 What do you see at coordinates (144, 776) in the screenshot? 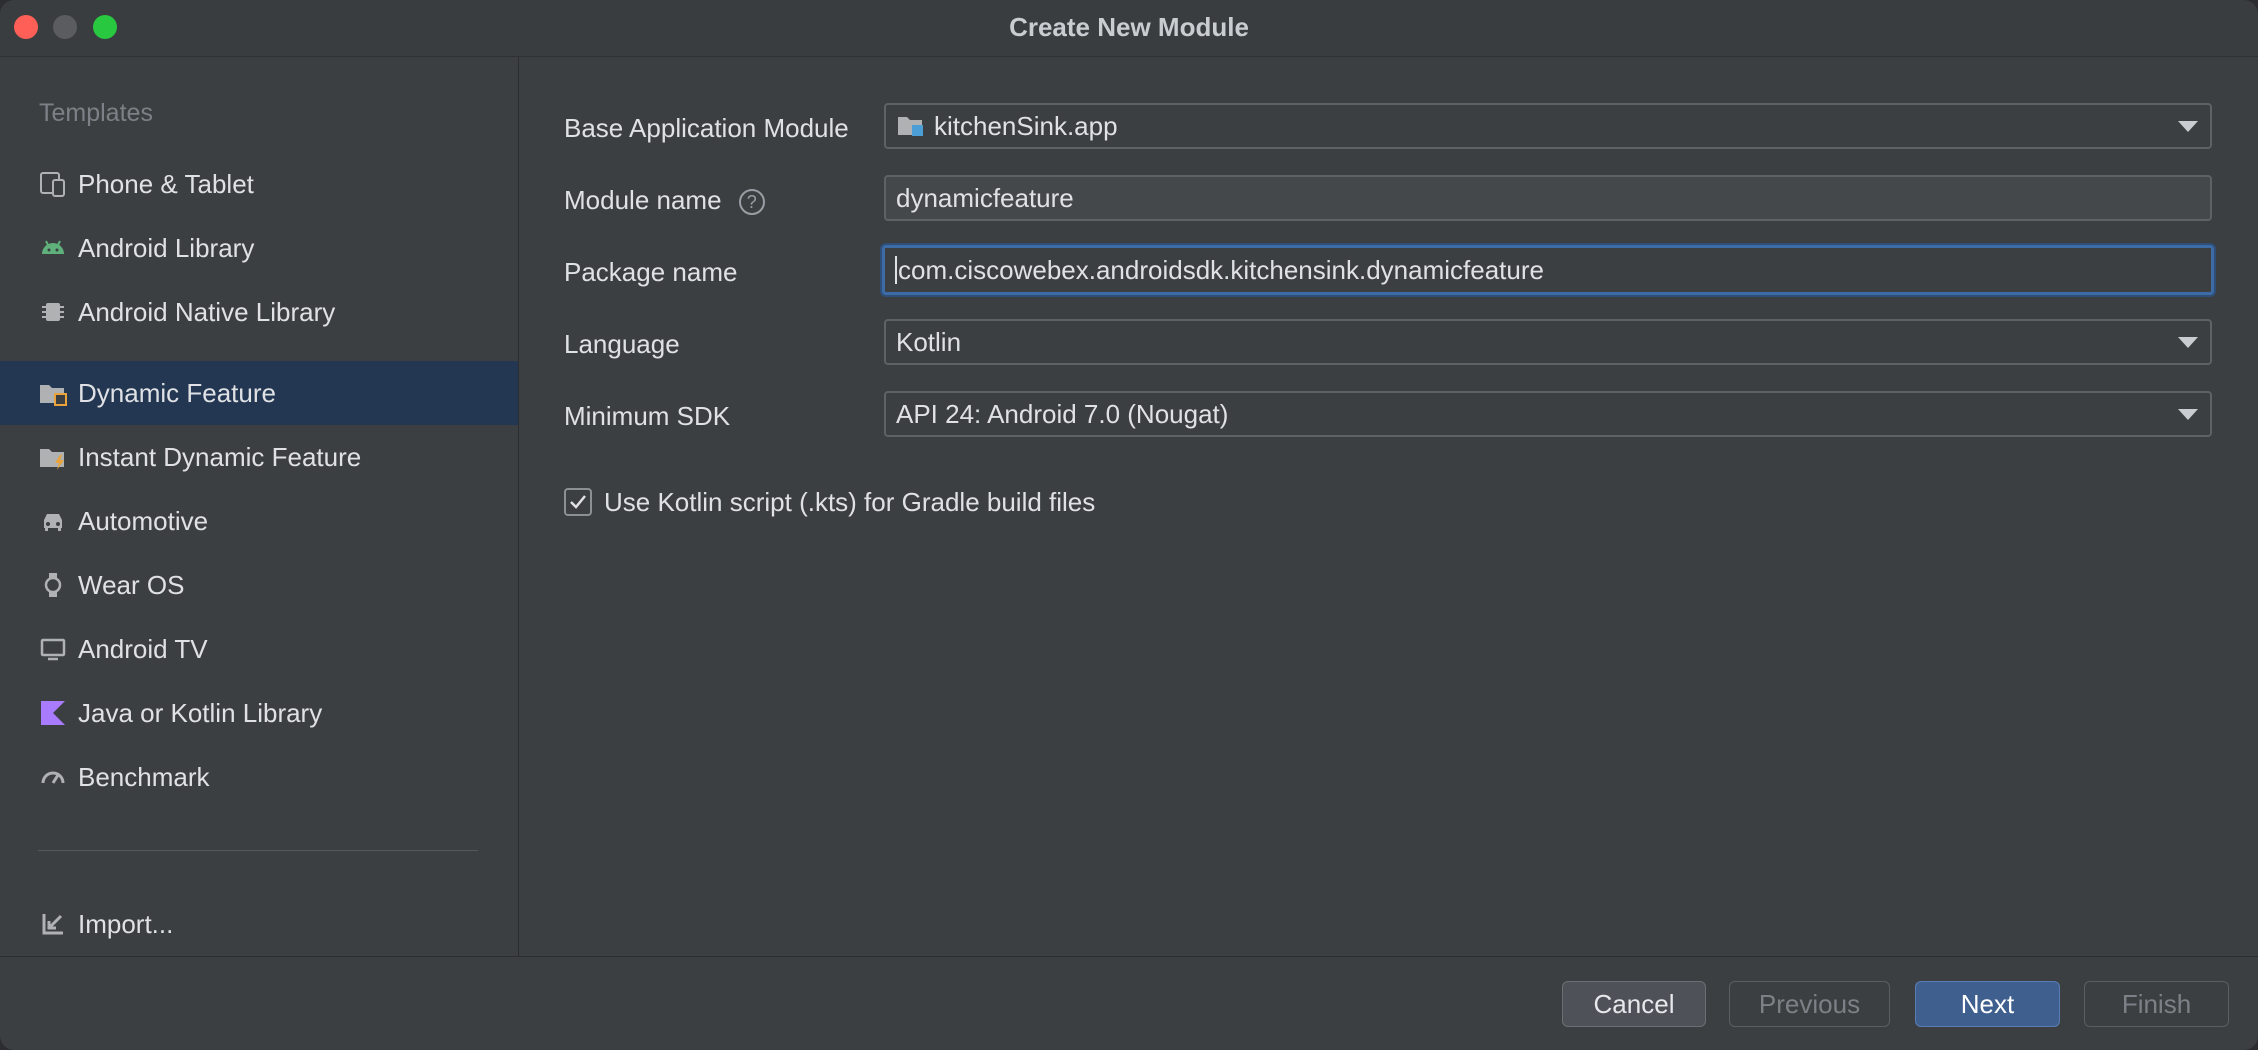
I see `template-label: Benchmark` at bounding box center [144, 776].